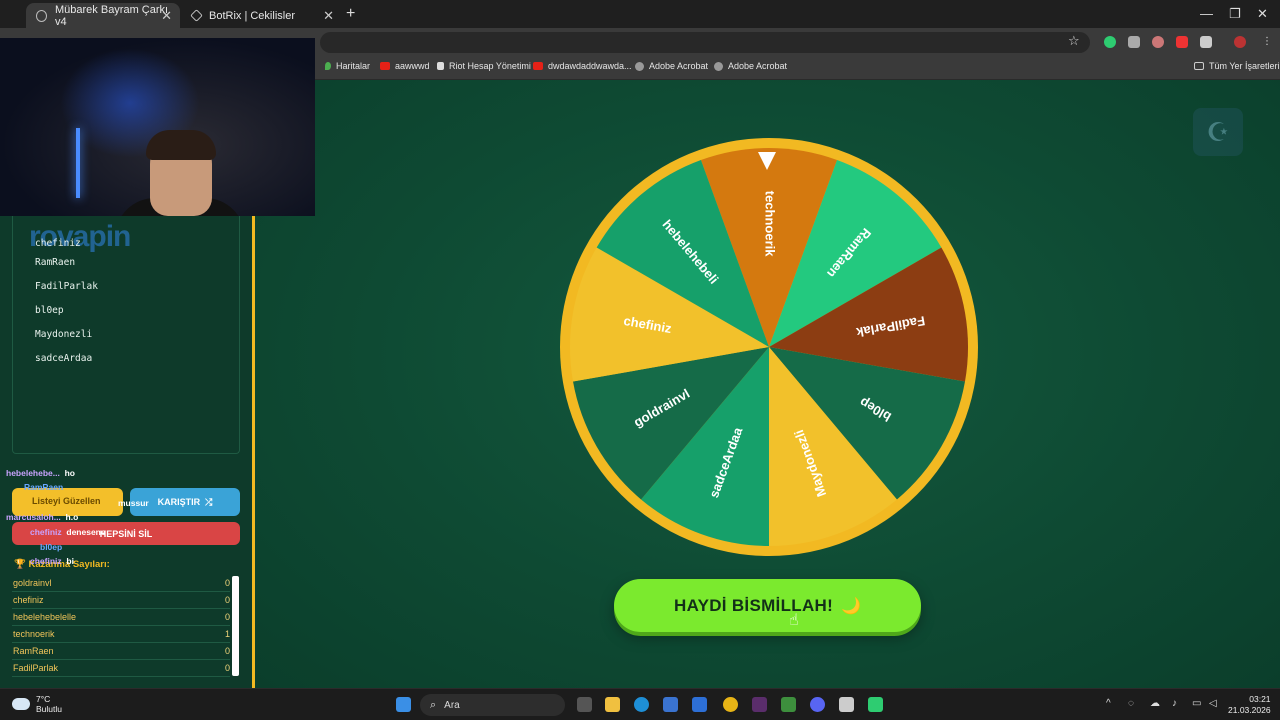 The image size is (1280, 720). I want to click on bookmark-adobe-2: Adobe Acrobat, so click(750, 66).